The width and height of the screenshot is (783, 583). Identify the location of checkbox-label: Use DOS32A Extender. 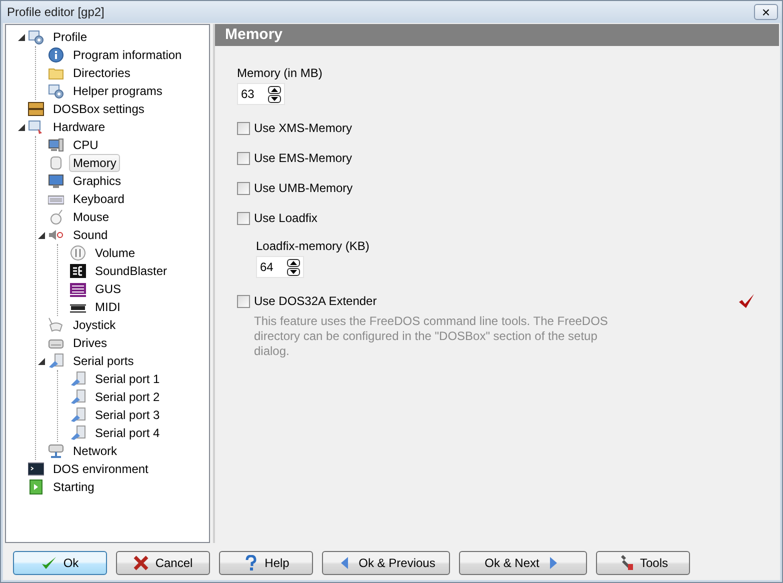
(315, 301).